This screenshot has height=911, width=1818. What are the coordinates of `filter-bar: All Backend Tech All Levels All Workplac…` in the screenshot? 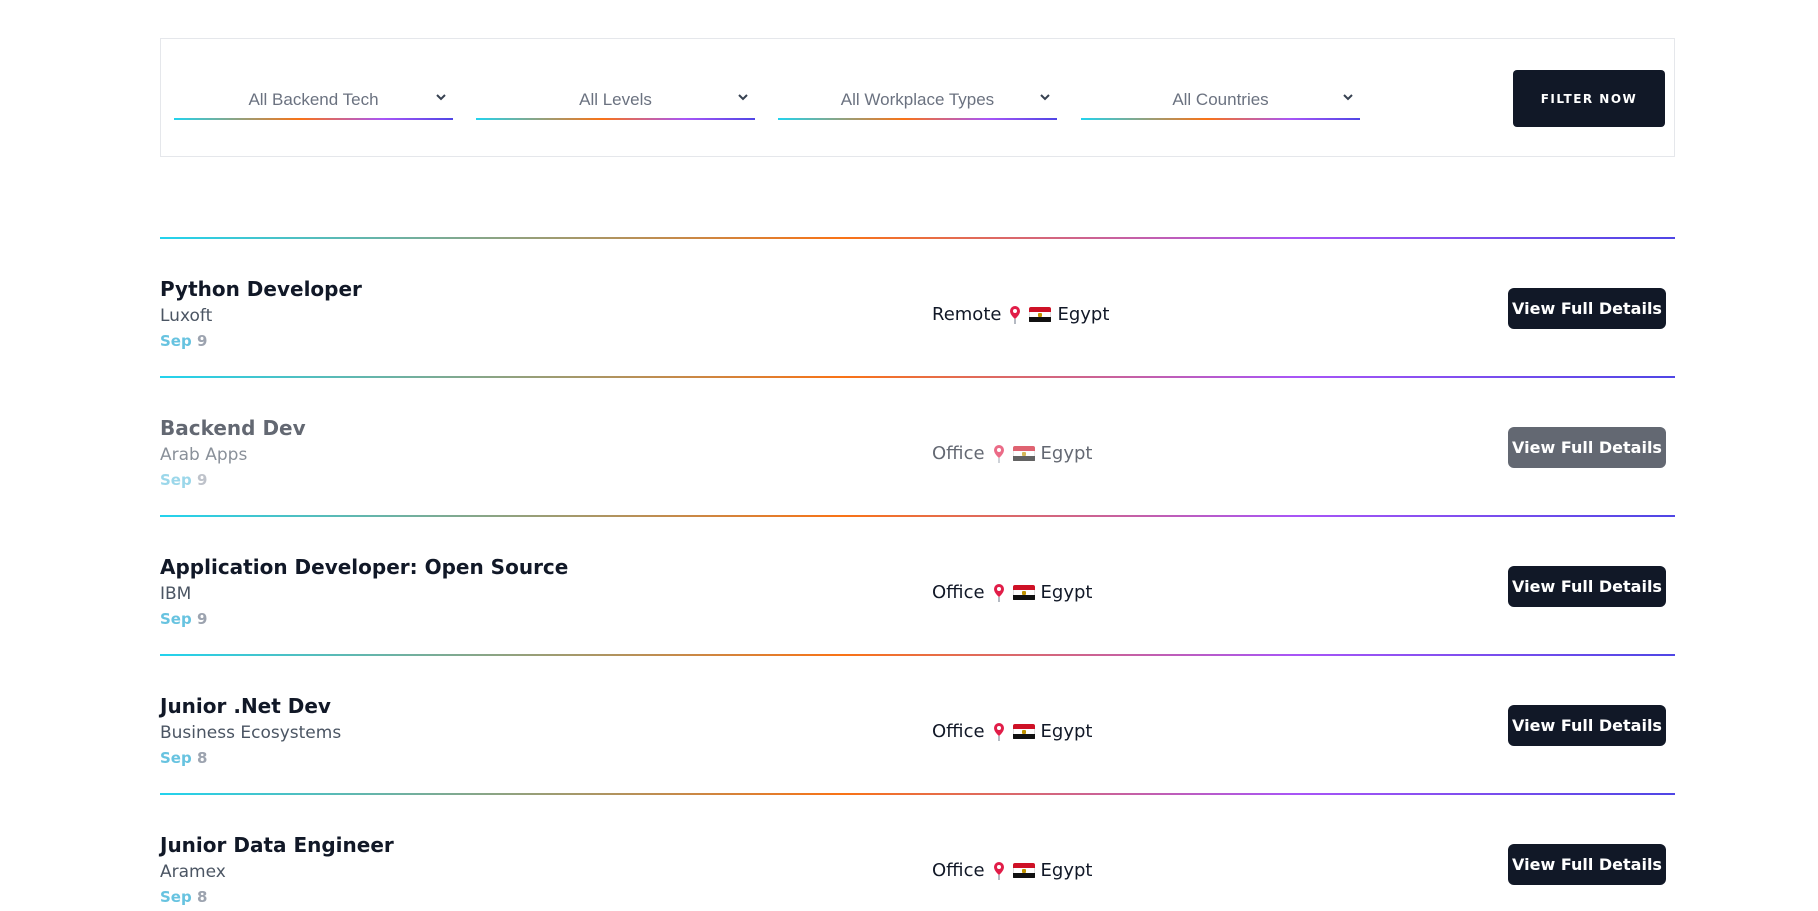 It's located at (917, 97).